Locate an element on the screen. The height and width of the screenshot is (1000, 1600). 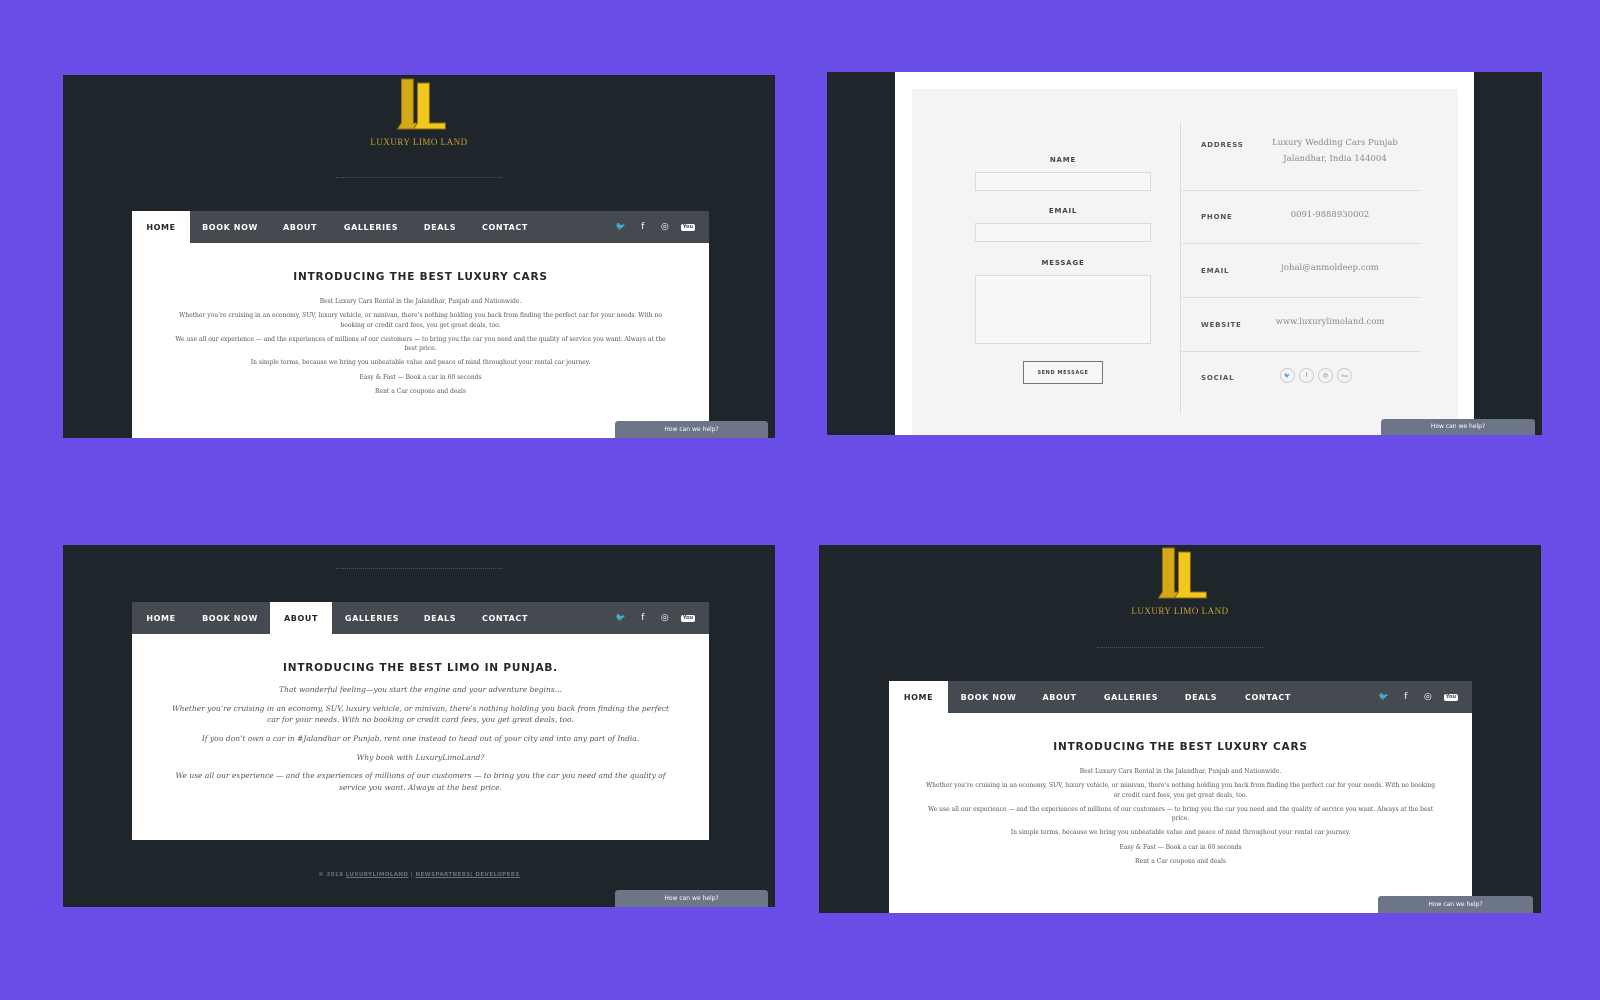
footer-site-link: LUXURYLIMOLAND is located at coordinates (377, 875).